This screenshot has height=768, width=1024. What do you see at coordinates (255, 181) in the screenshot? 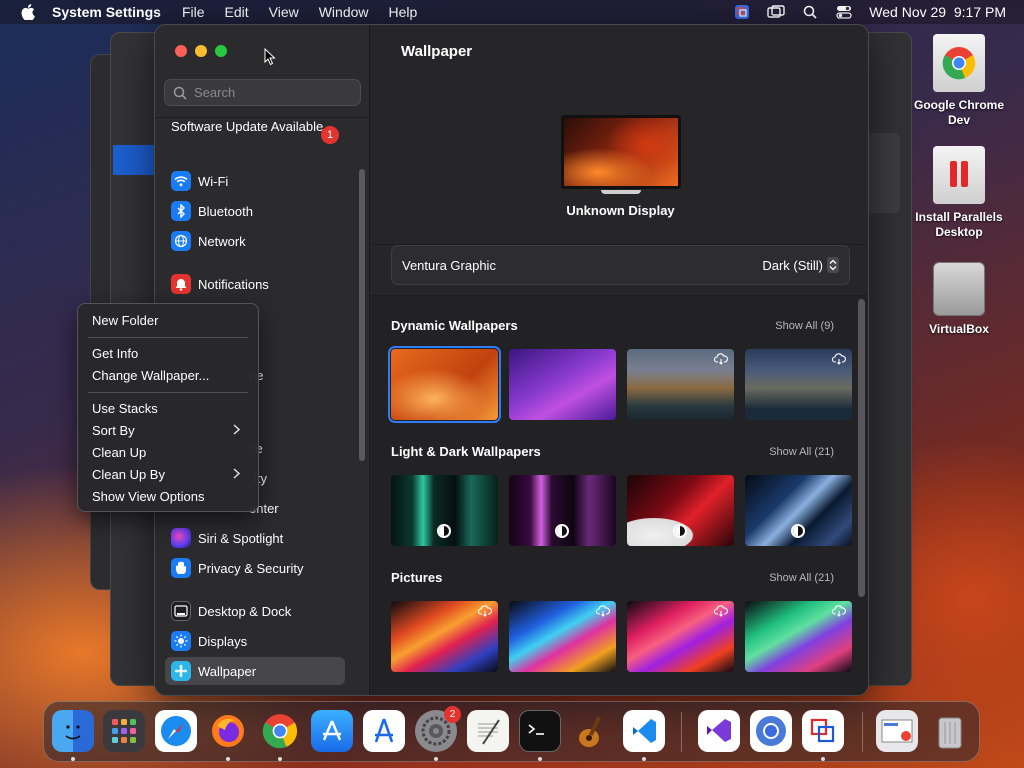
I see `sidebar-item-wifi: Wi-Fi` at bounding box center [255, 181].